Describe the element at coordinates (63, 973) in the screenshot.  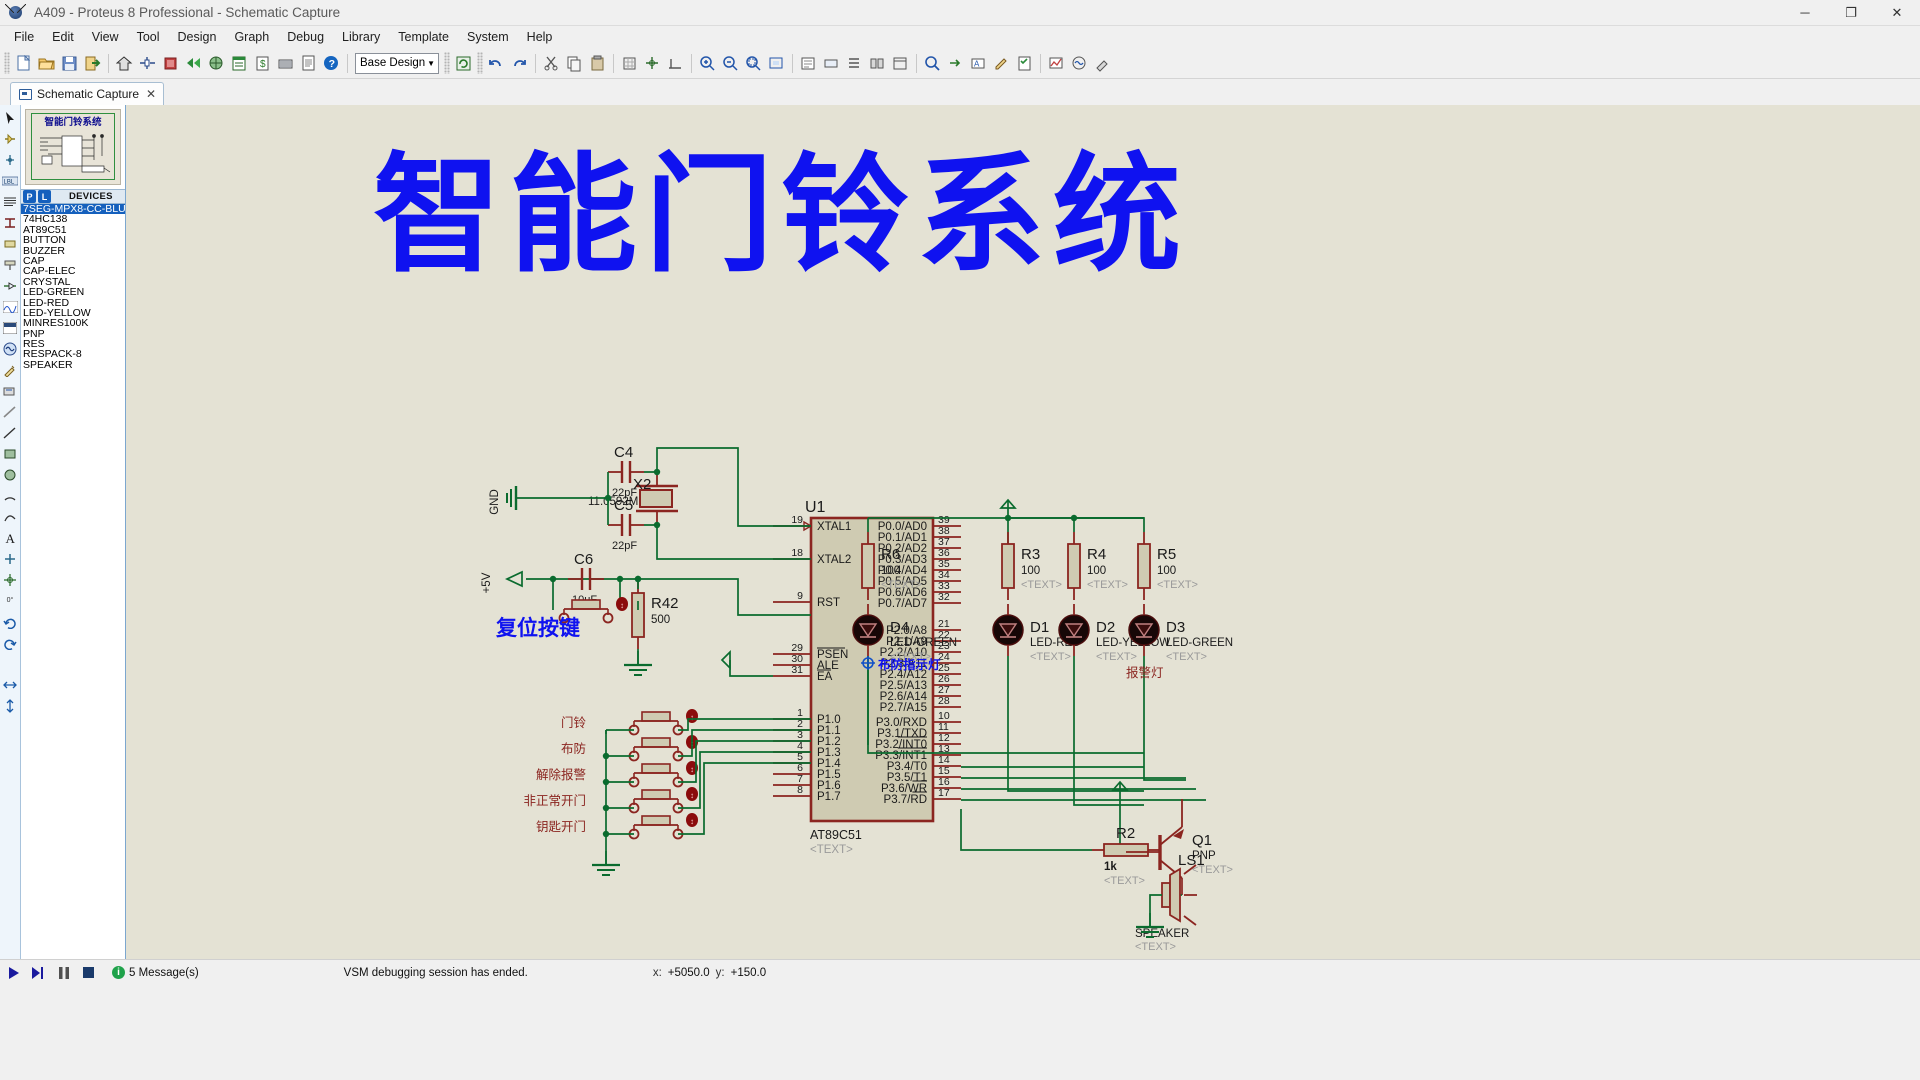
I see `pause-icon` at that location.